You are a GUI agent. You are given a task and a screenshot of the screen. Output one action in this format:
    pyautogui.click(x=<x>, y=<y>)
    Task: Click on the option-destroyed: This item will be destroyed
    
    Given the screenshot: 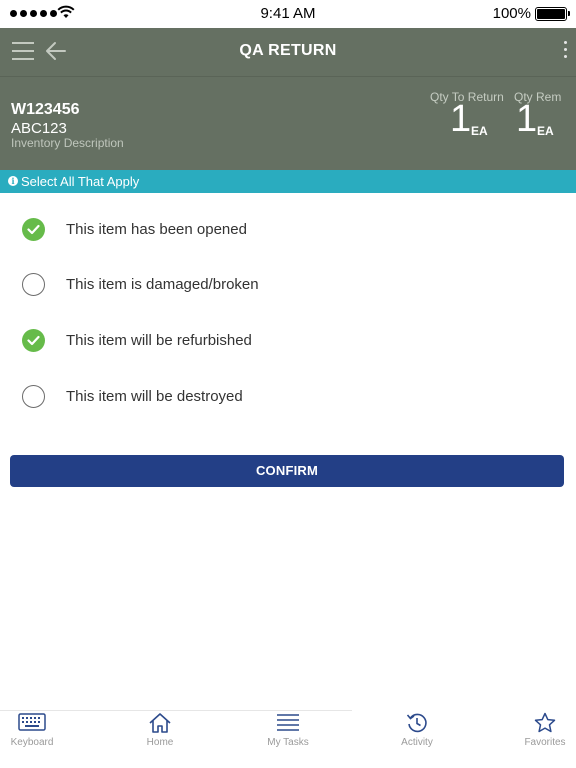 What is the action you would take?
    pyautogui.click(x=288, y=397)
    